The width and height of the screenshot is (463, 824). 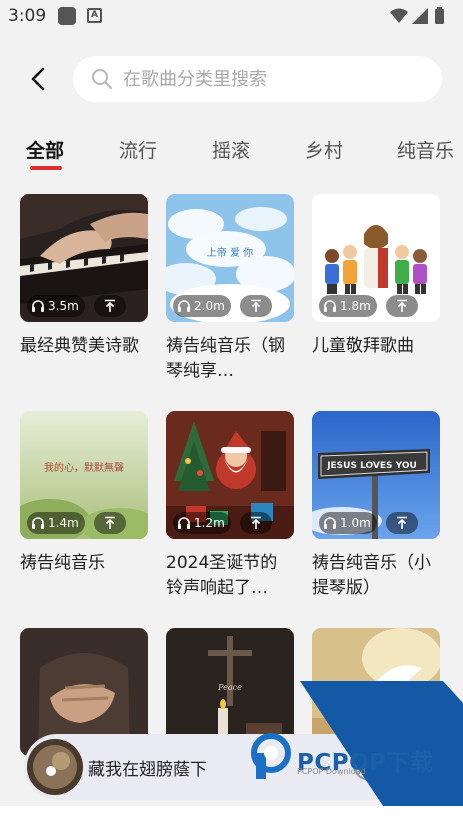 I want to click on status-time: 3:09, so click(x=27, y=16).